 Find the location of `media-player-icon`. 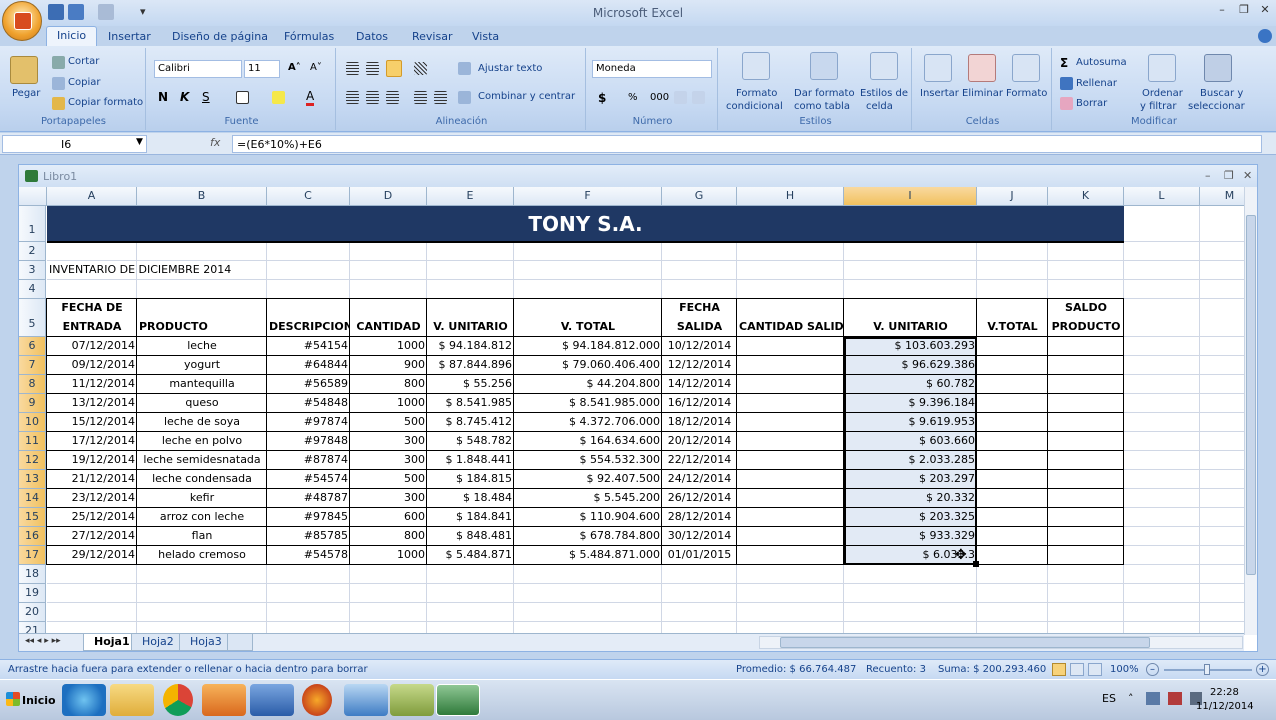

media-player-icon is located at coordinates (224, 700).